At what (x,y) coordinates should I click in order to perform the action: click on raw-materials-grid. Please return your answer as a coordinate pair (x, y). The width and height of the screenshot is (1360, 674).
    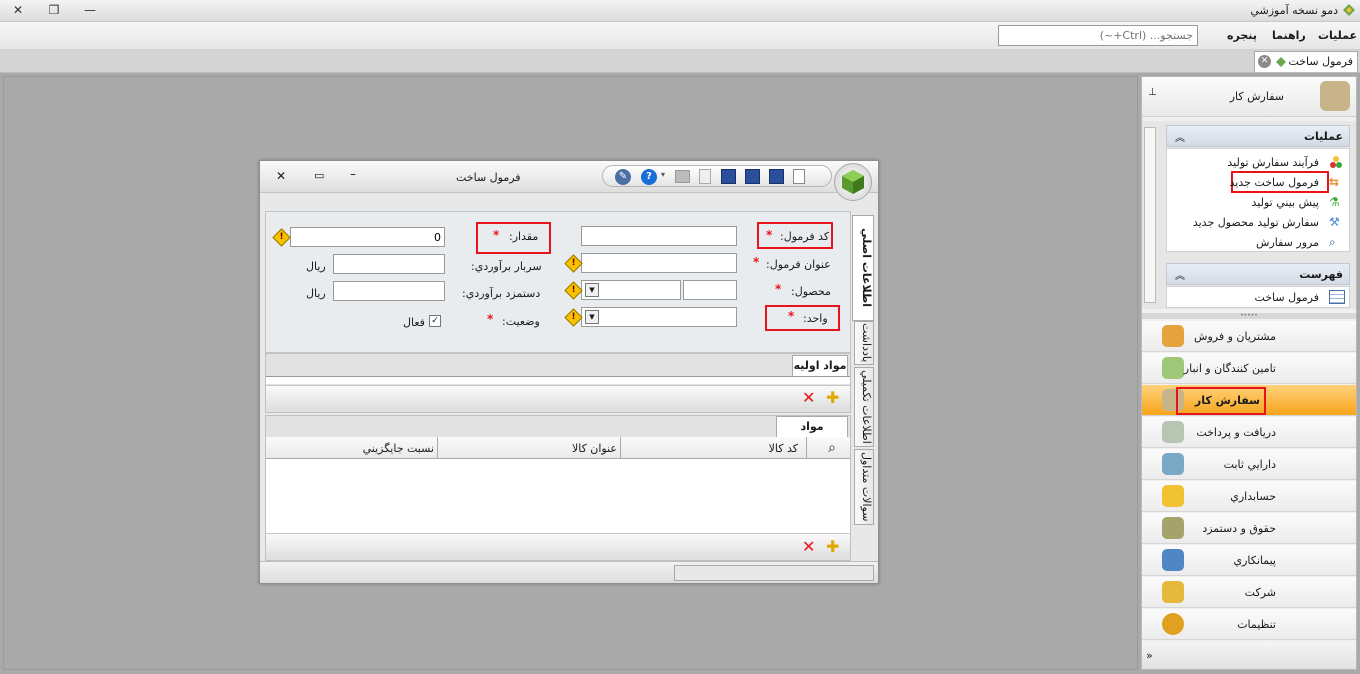
    Looking at the image, I should click on (558, 380).